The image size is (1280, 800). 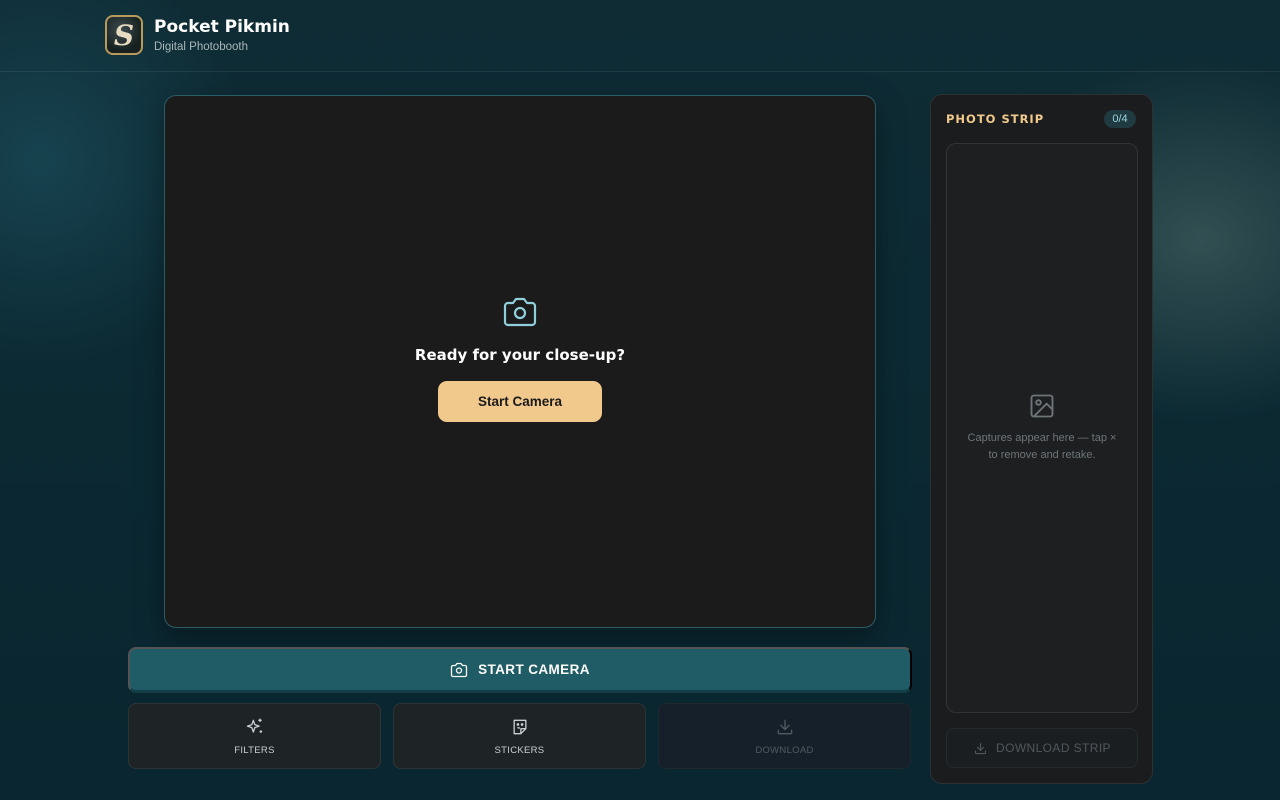 I want to click on download-strip-label: DOWNLOAD STRIP, so click(x=1053, y=748).